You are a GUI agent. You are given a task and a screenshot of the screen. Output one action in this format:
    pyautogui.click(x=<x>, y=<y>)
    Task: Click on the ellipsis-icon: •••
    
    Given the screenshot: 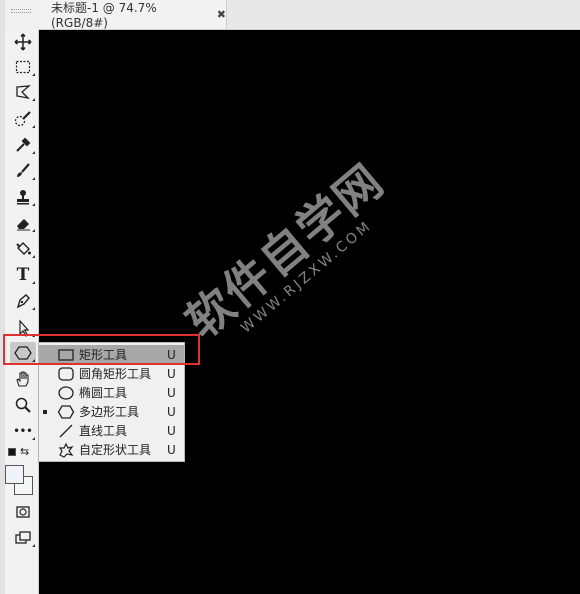 What is the action you would take?
    pyautogui.click(x=23, y=431)
    